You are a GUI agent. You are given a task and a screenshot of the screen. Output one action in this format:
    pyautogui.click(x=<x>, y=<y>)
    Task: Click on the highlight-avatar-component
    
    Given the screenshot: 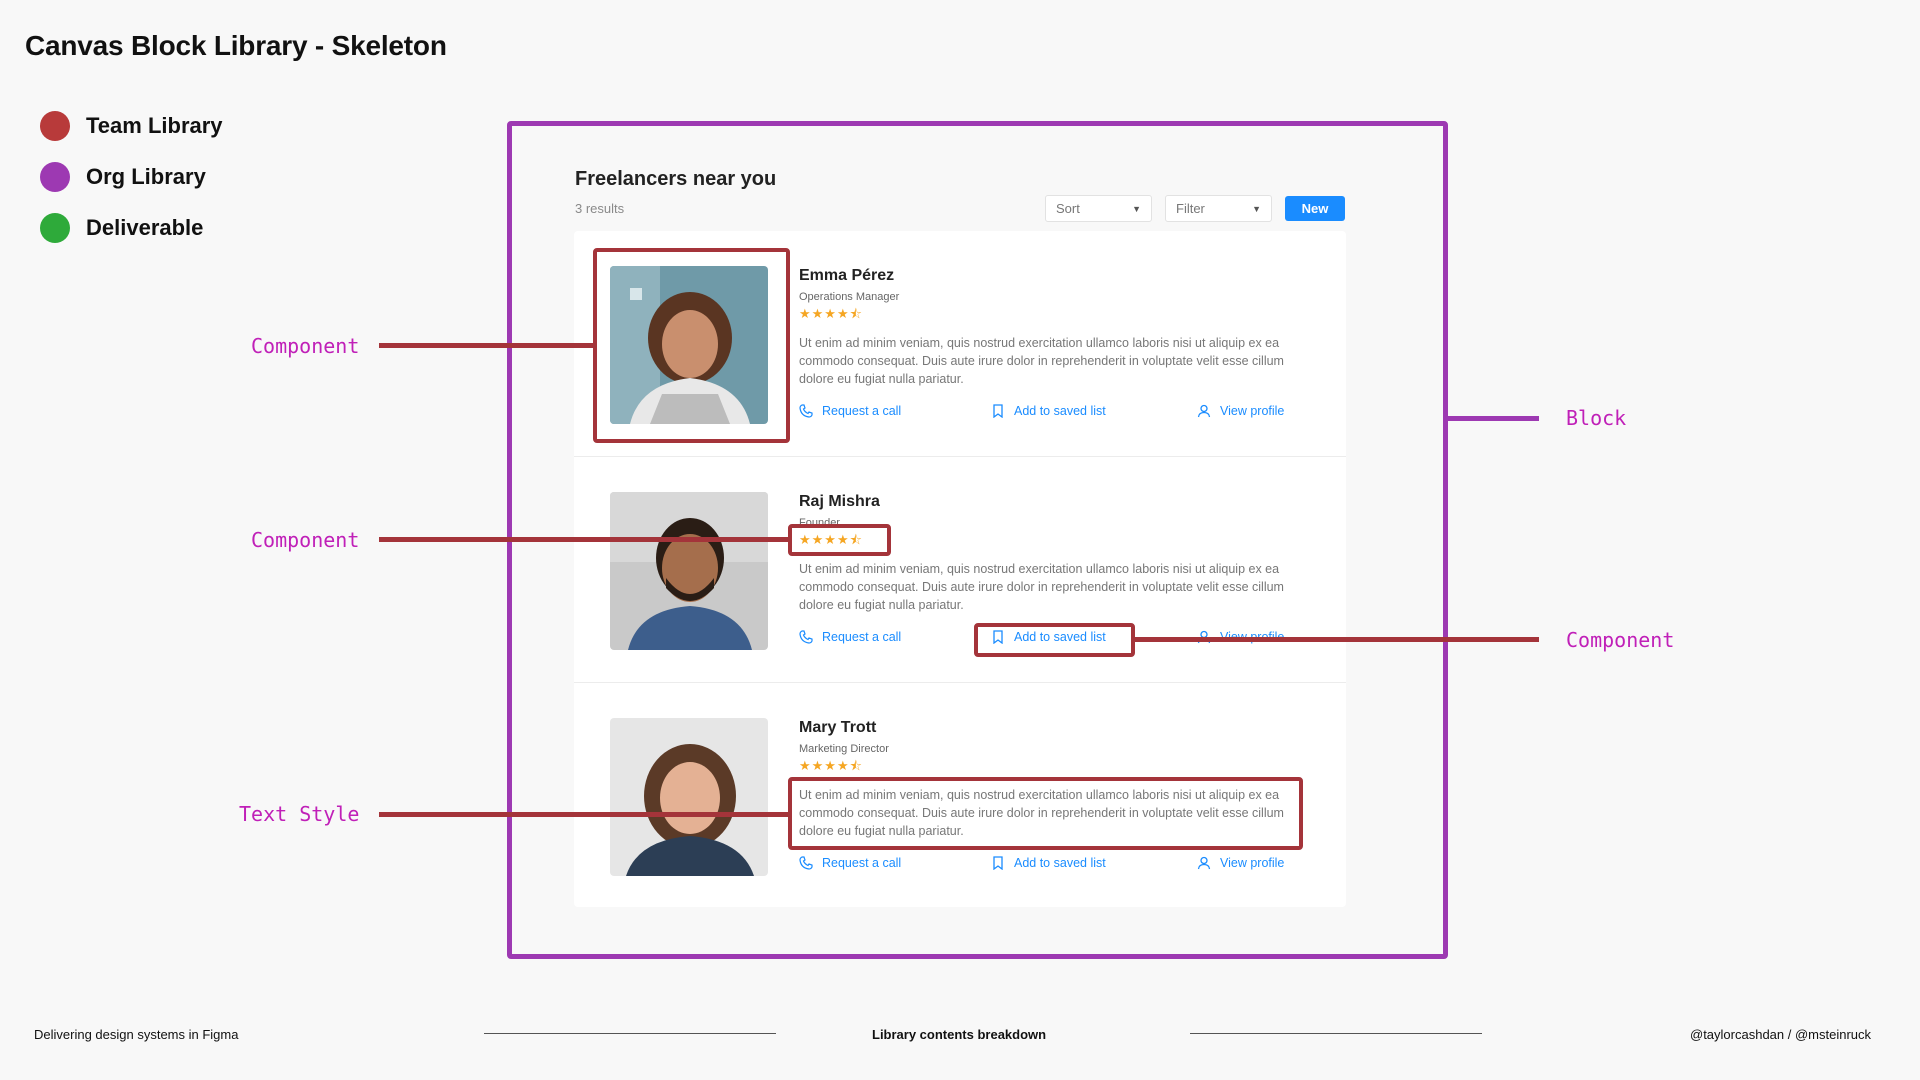 What is the action you would take?
    pyautogui.click(x=691, y=345)
    